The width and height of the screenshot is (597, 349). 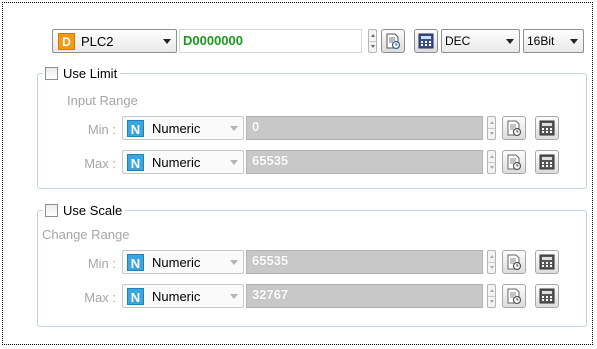 What do you see at coordinates (491, 296) in the screenshot?
I see `scale-max-spinner` at bounding box center [491, 296].